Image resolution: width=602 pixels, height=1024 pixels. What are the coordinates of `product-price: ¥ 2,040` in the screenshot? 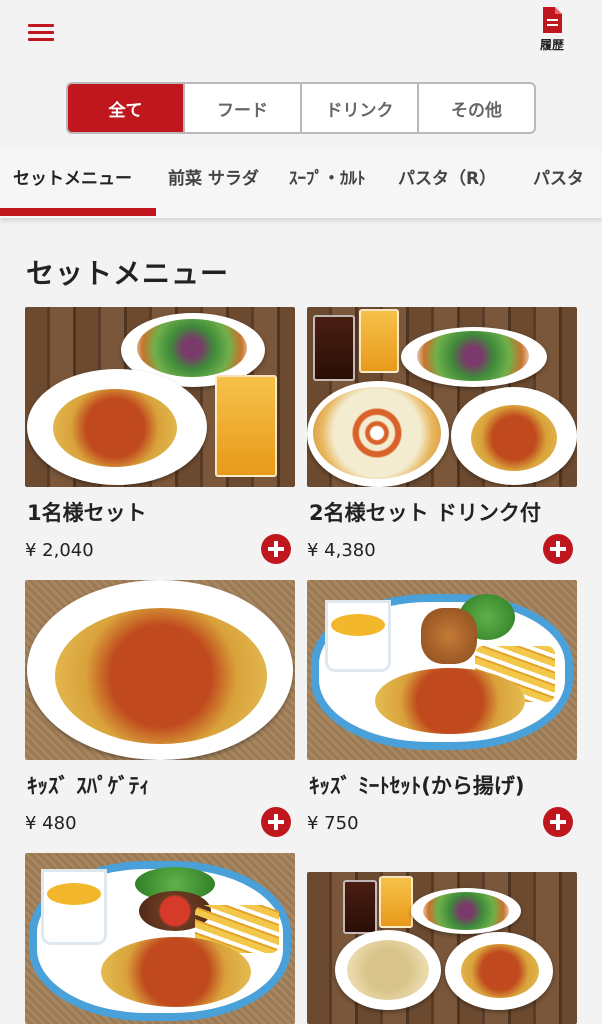 It's located at (59, 550).